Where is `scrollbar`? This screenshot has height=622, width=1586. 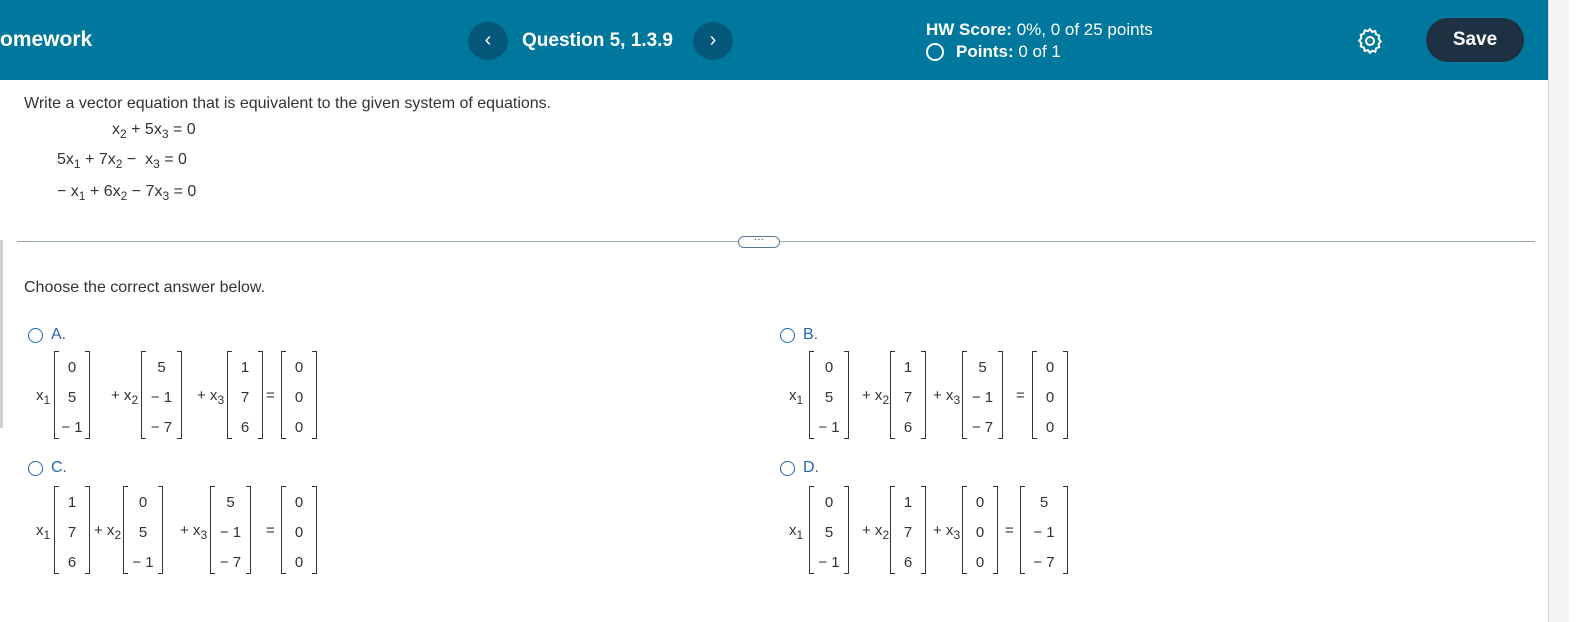 scrollbar is located at coordinates (1558, 311).